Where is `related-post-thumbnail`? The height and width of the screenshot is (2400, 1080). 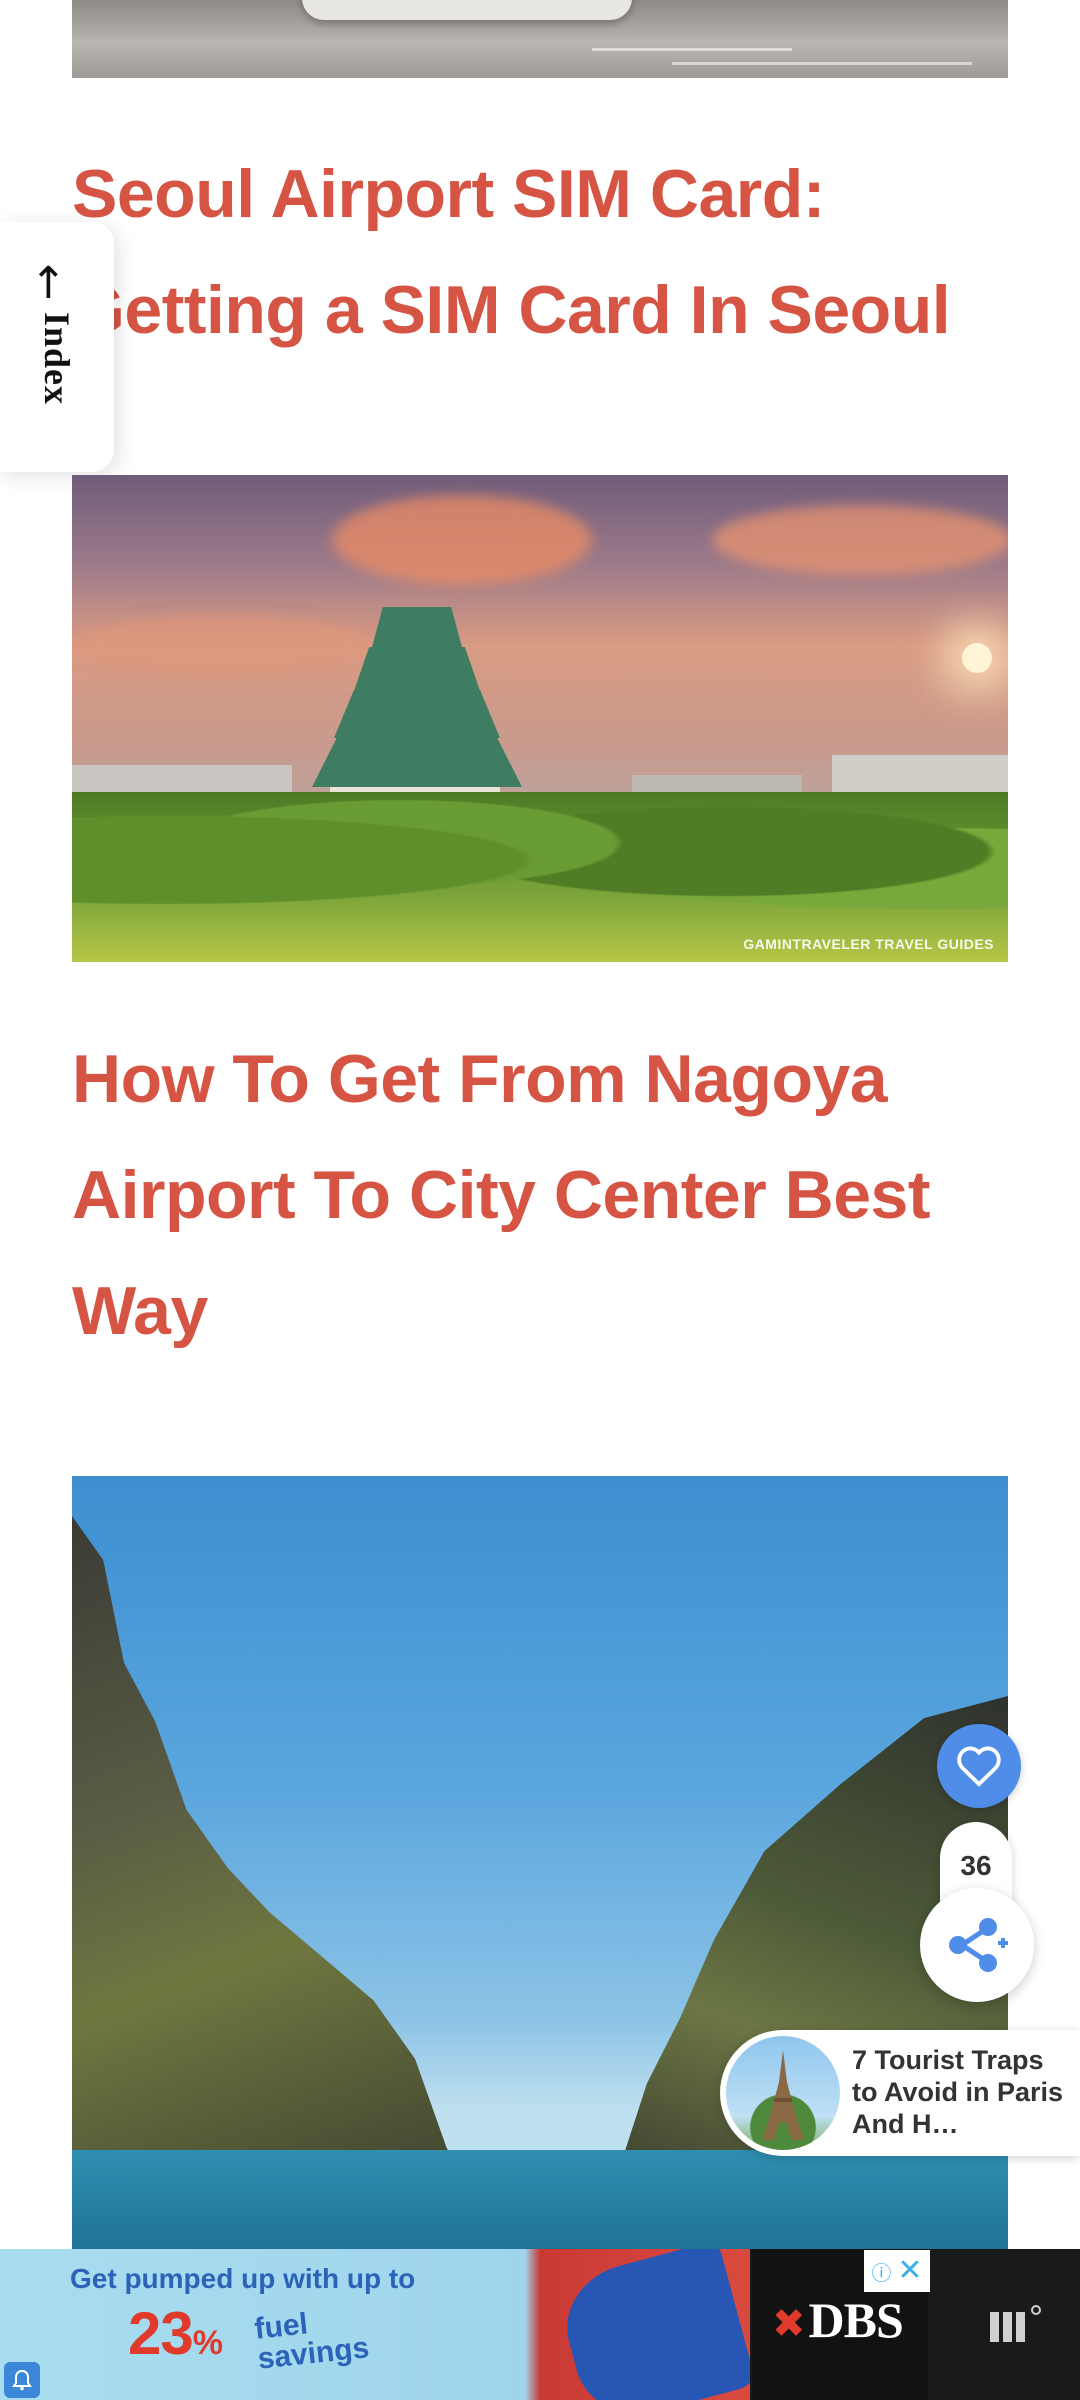 related-post-thumbnail is located at coordinates (783, 2093).